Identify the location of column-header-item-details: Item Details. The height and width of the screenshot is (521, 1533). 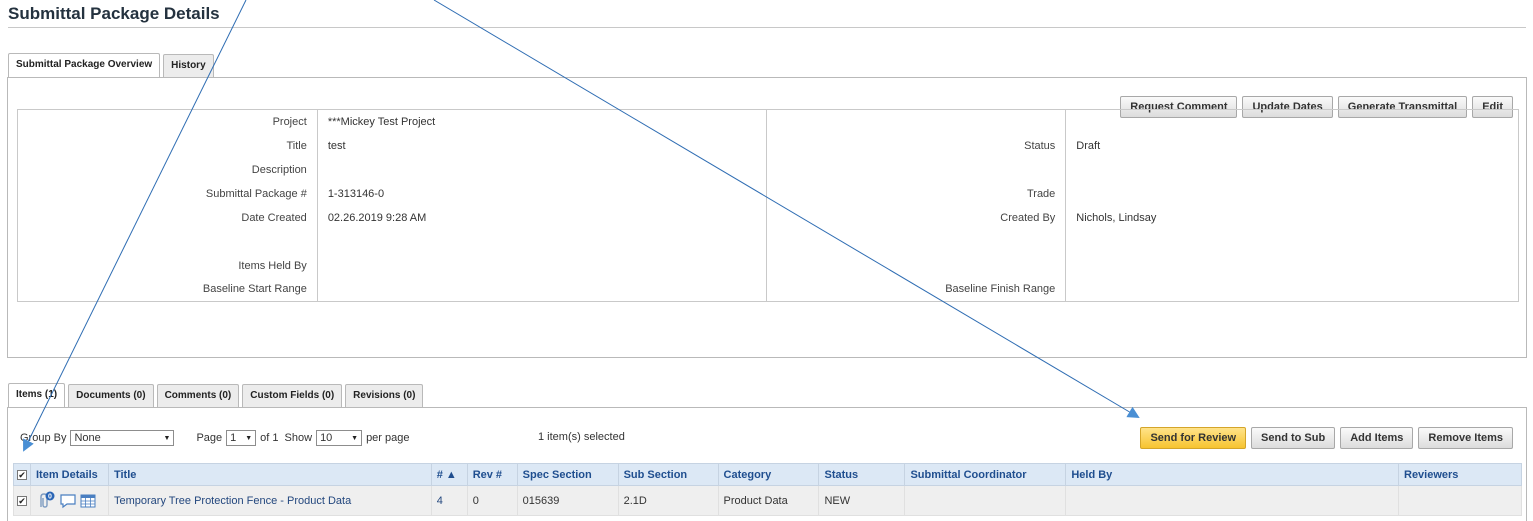
(69, 474).